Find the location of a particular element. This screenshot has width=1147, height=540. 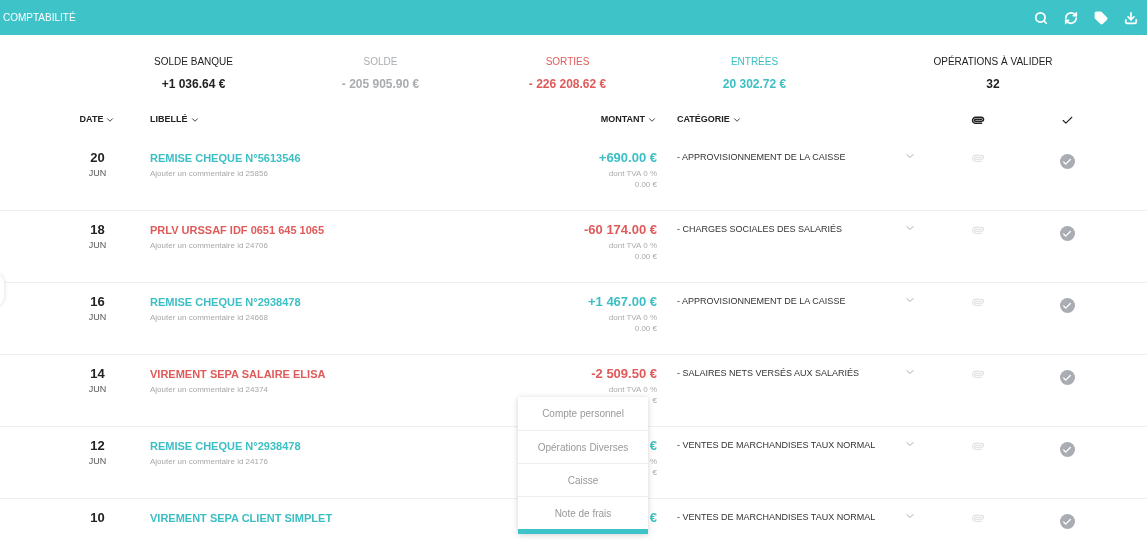

comment-link: Ajouter un commentaire id 24374 is located at coordinates (209, 390).